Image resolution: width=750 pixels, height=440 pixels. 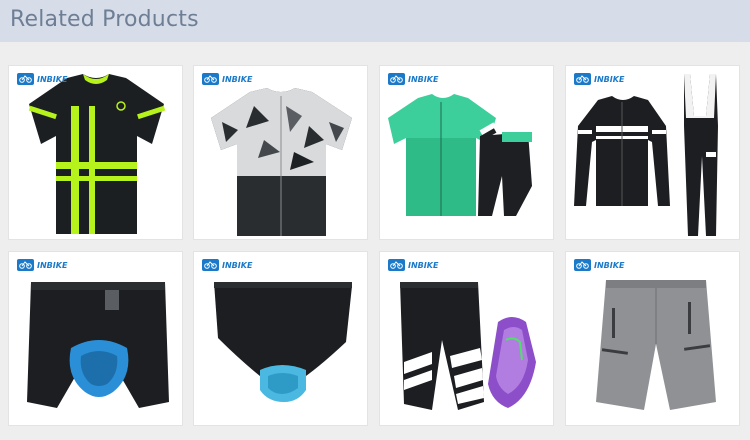 What do you see at coordinates (460, 155) in the screenshot?
I see `jersey-shorts-set-icon` at bounding box center [460, 155].